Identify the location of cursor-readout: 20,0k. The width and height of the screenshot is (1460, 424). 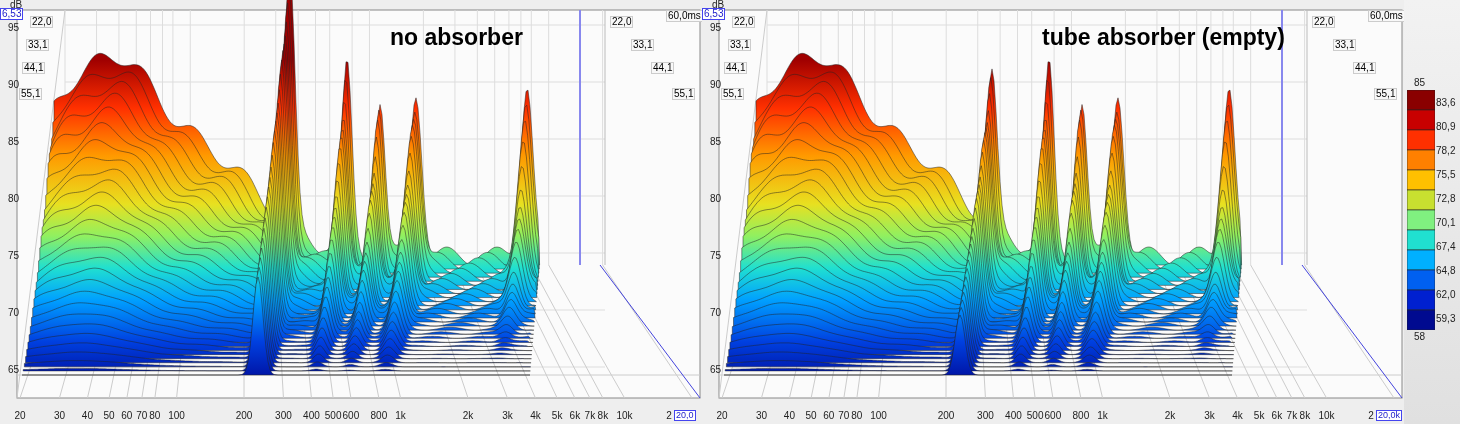
(1389, 415).